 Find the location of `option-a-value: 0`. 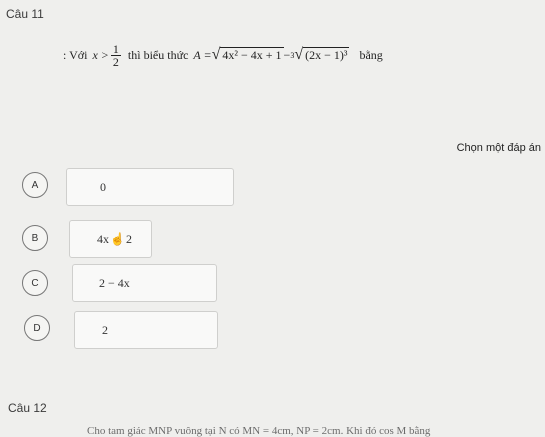

option-a-value: 0 is located at coordinates (103, 186).